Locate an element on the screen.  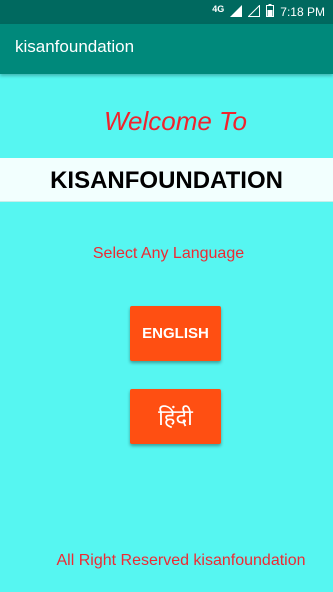
signal-empty-icon is located at coordinates (254, 11).